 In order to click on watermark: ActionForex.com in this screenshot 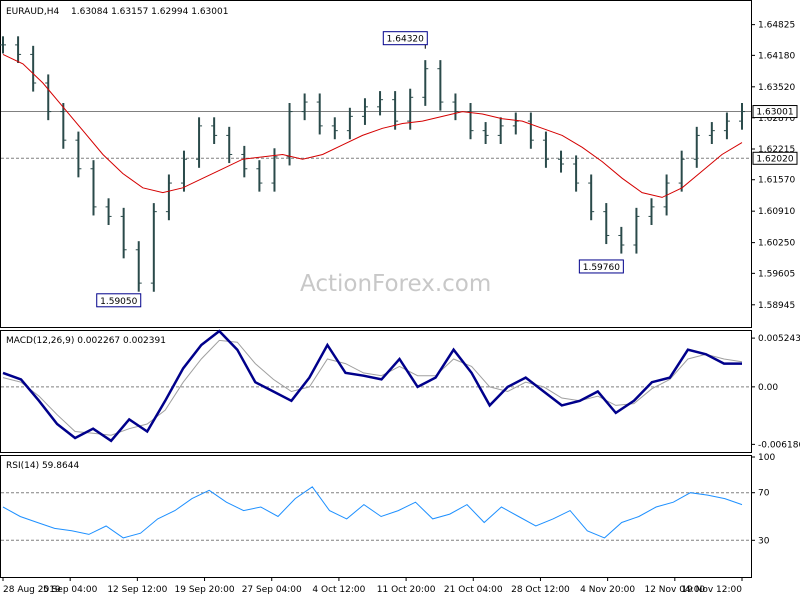, I will do `click(395, 284)`.